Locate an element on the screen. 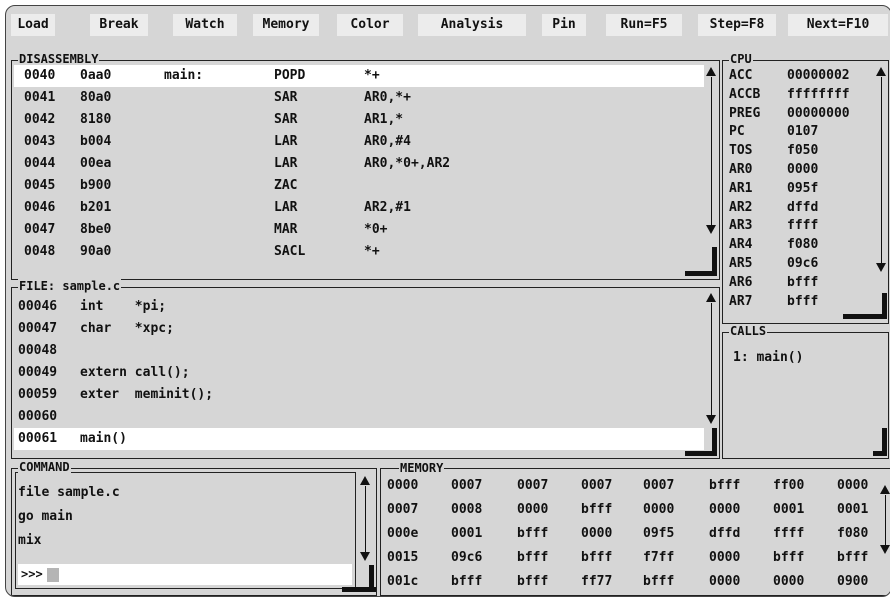  memory-value: f080 is located at coordinates (852, 534).